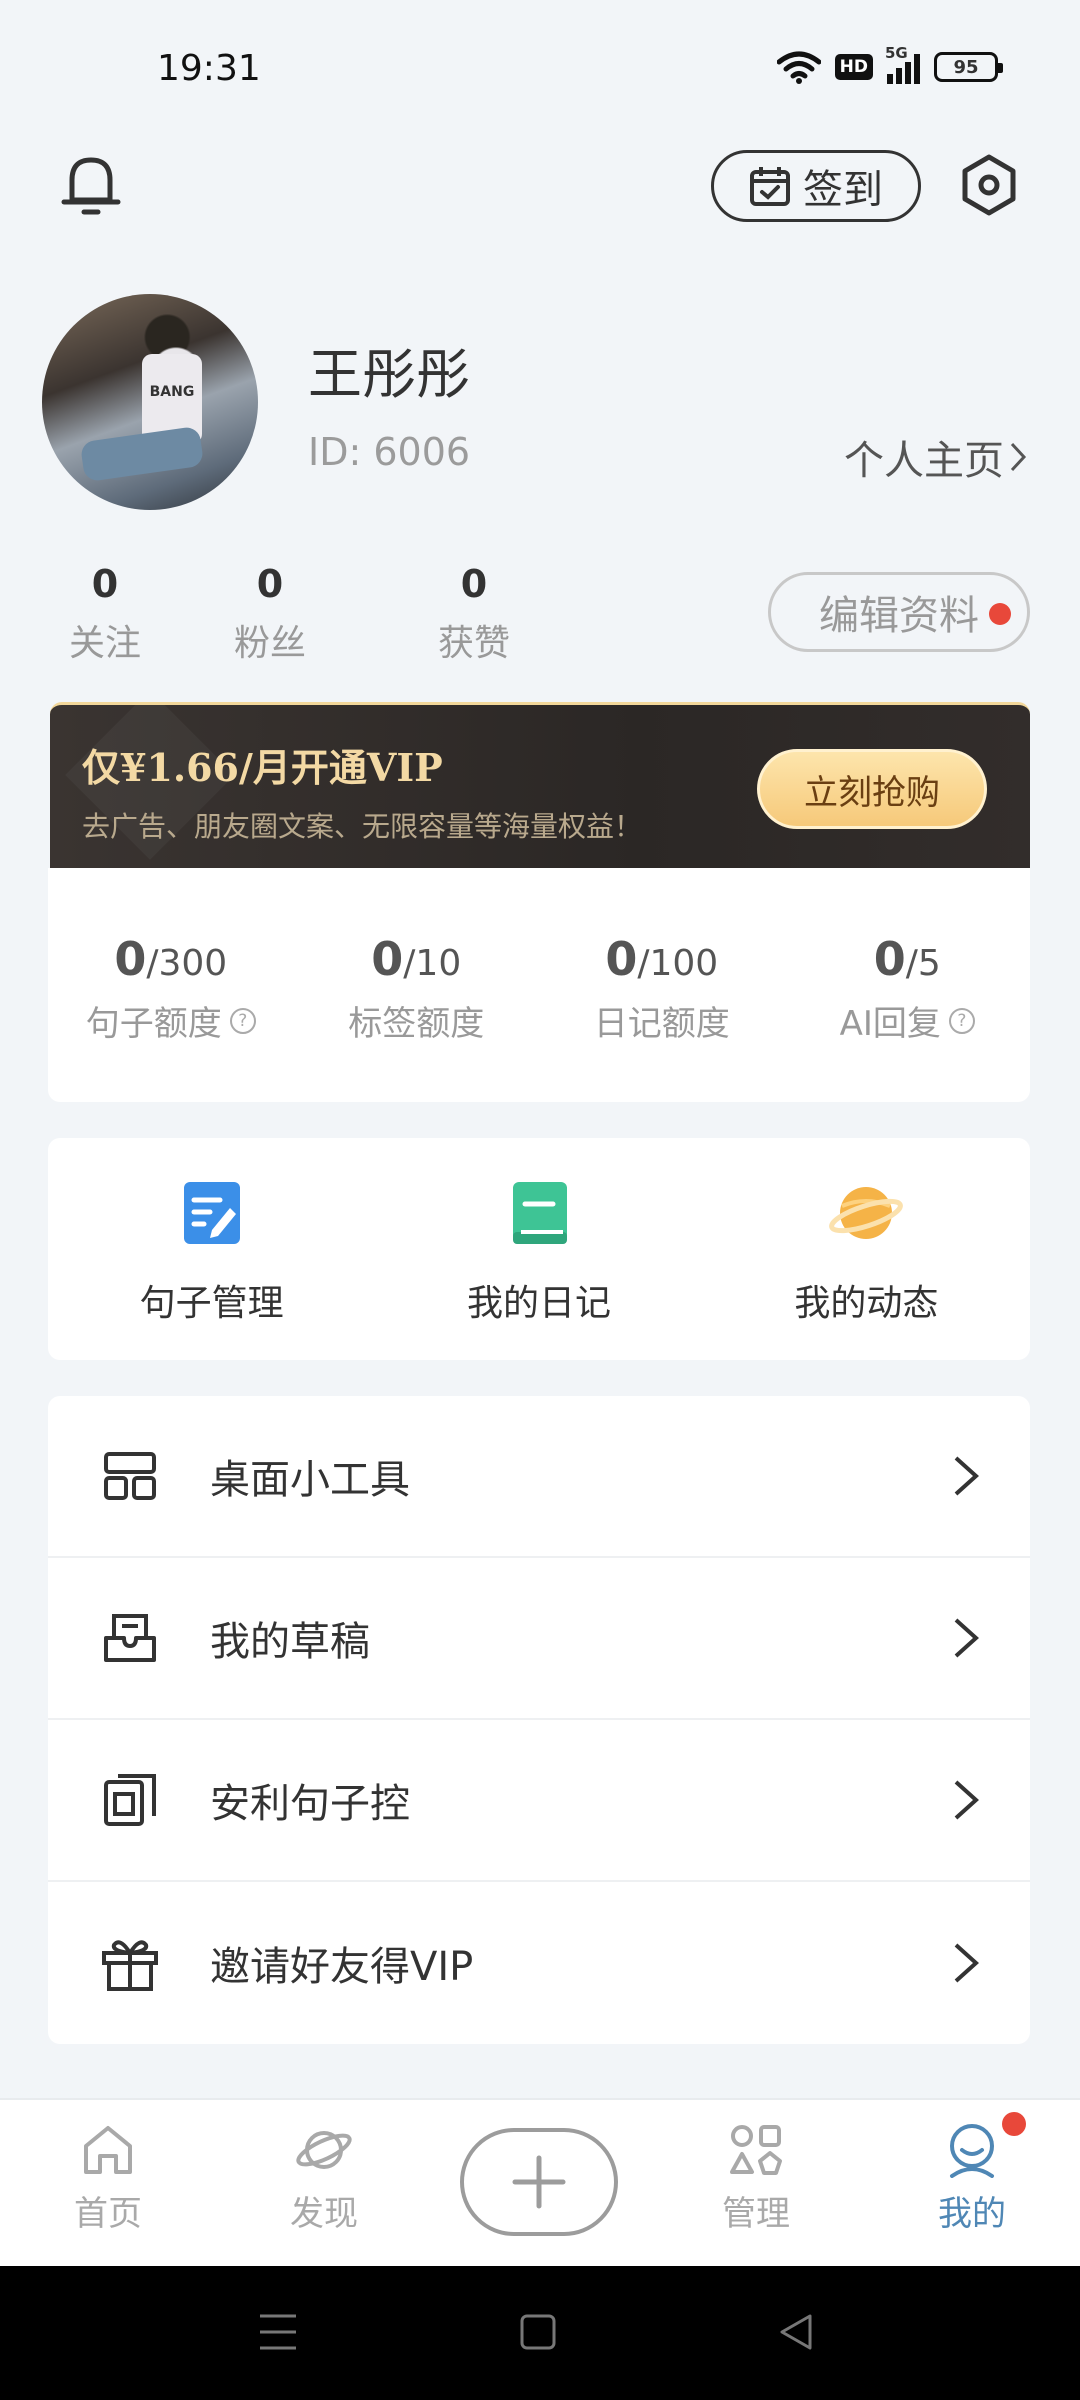  I want to click on user-id: ID: 6006, so click(389, 452).